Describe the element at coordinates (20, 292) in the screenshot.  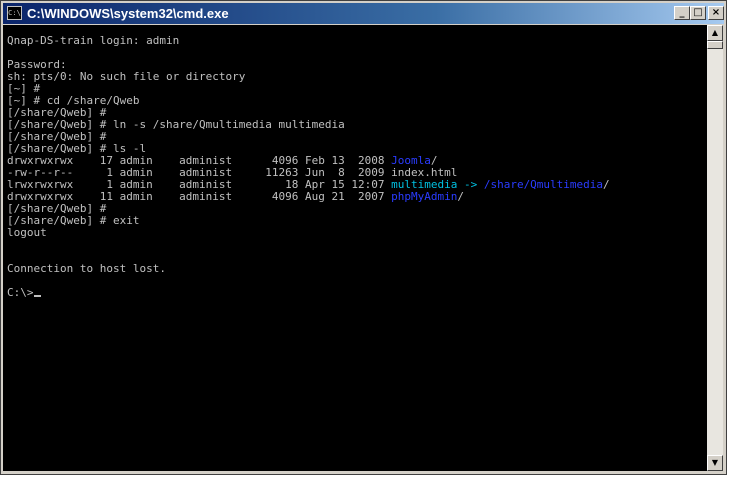
I see `console-text: C:\>` at that location.